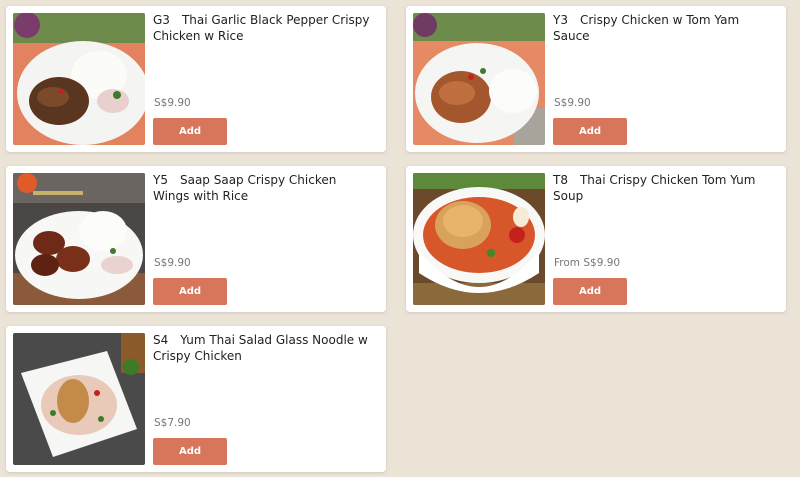  What do you see at coordinates (161, 340) in the screenshot?
I see `dish-code: S4` at bounding box center [161, 340].